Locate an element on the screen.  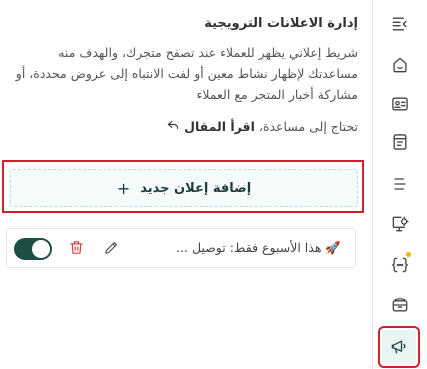
edit-icon is located at coordinates (111, 248).